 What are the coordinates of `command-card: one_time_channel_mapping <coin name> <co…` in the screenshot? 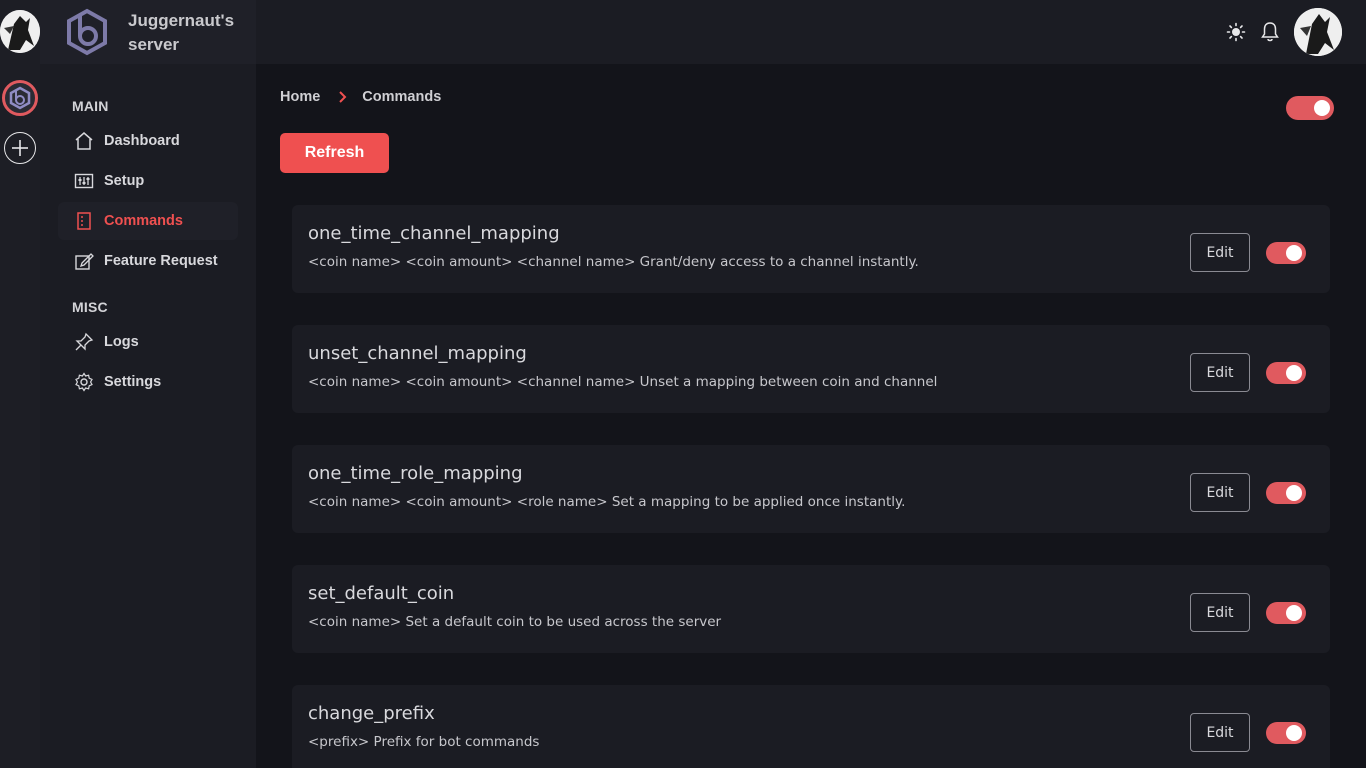 It's located at (811, 249).